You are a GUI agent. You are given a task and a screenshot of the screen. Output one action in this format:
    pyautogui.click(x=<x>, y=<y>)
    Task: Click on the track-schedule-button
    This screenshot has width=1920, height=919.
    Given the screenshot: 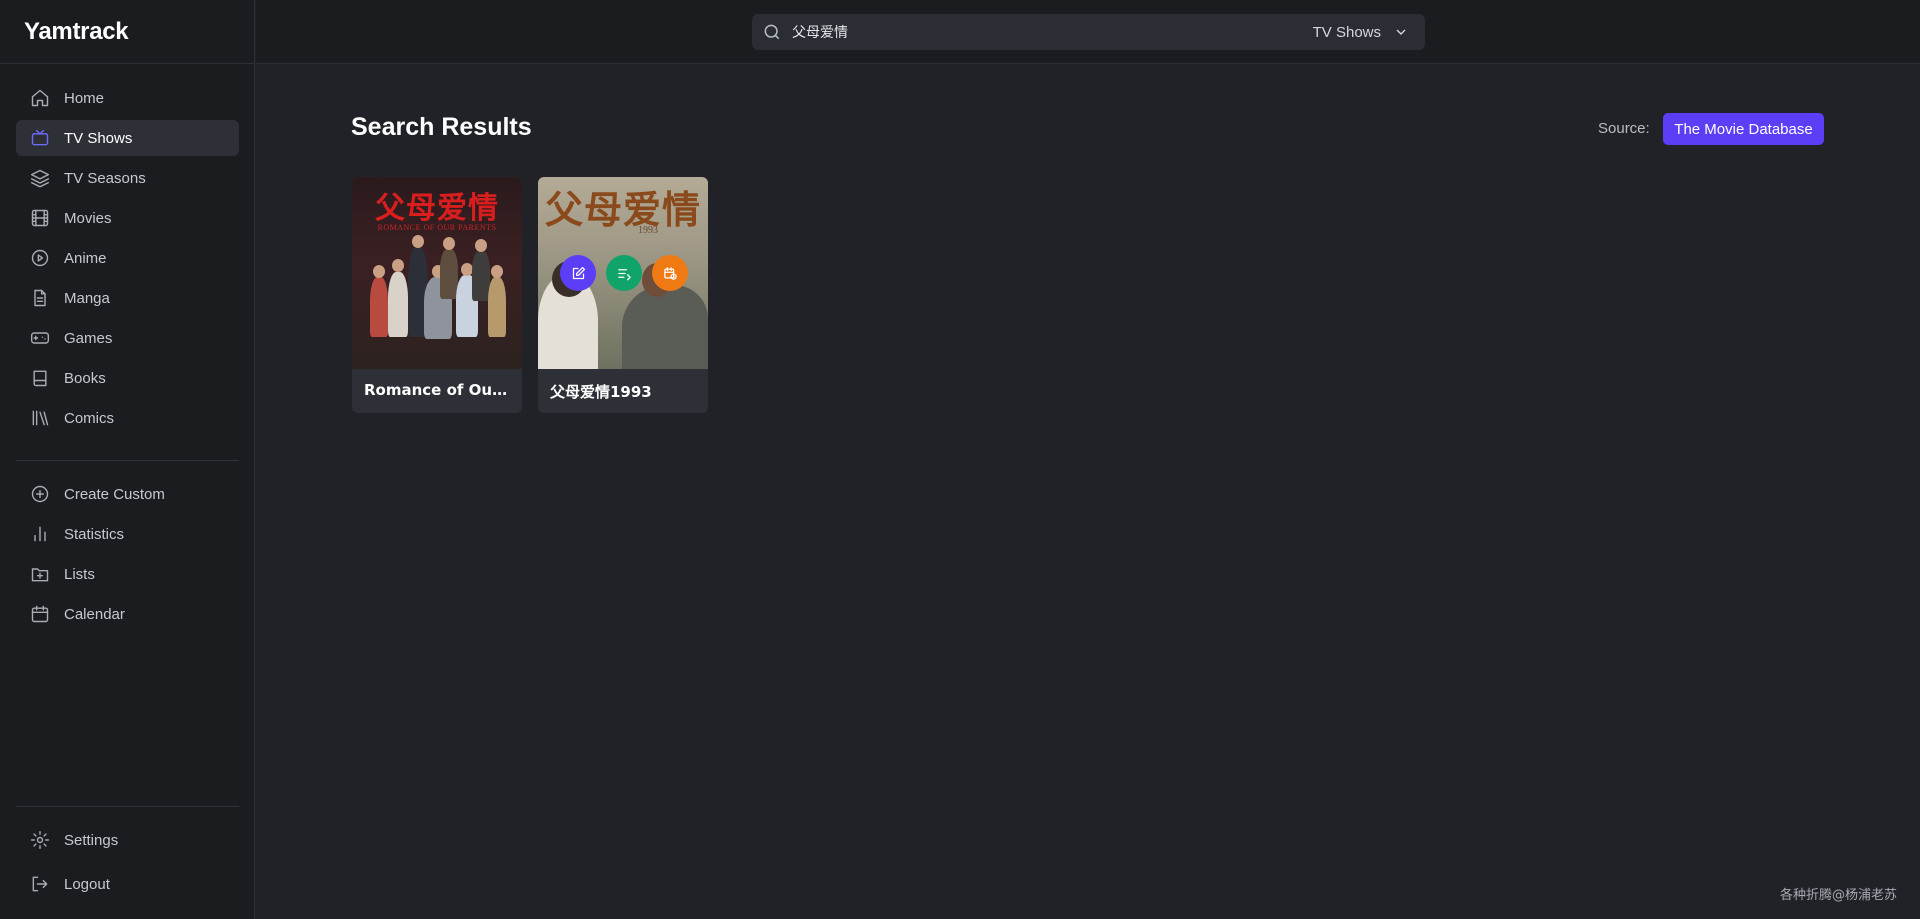 What is the action you would take?
    pyautogui.click(x=670, y=273)
    